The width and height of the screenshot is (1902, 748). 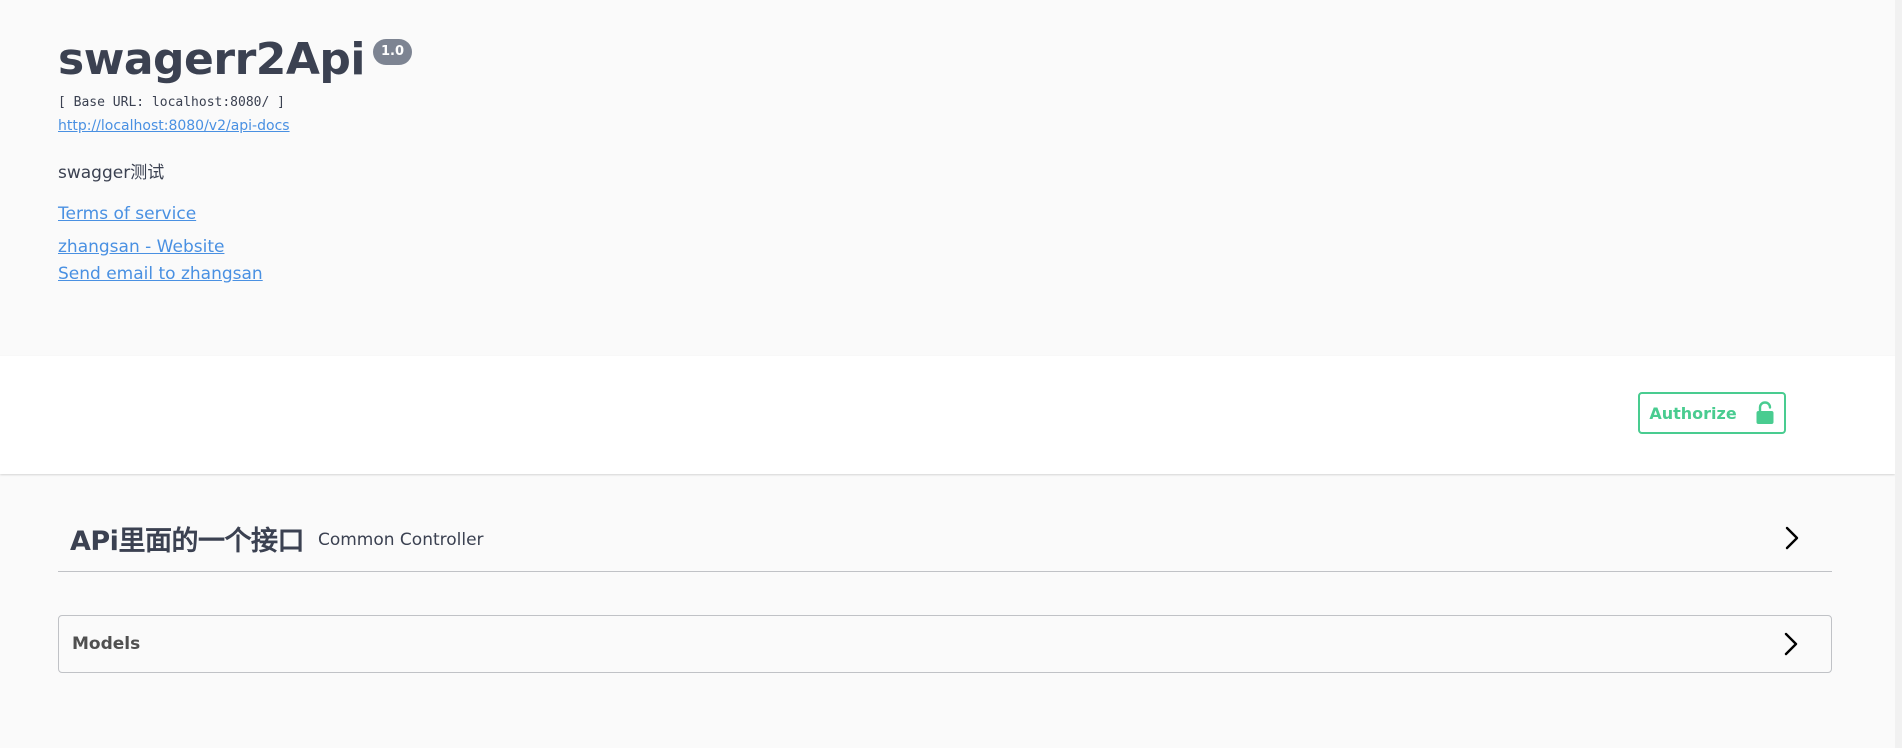 I want to click on unlocked-lock-icon, so click(x=1765, y=413).